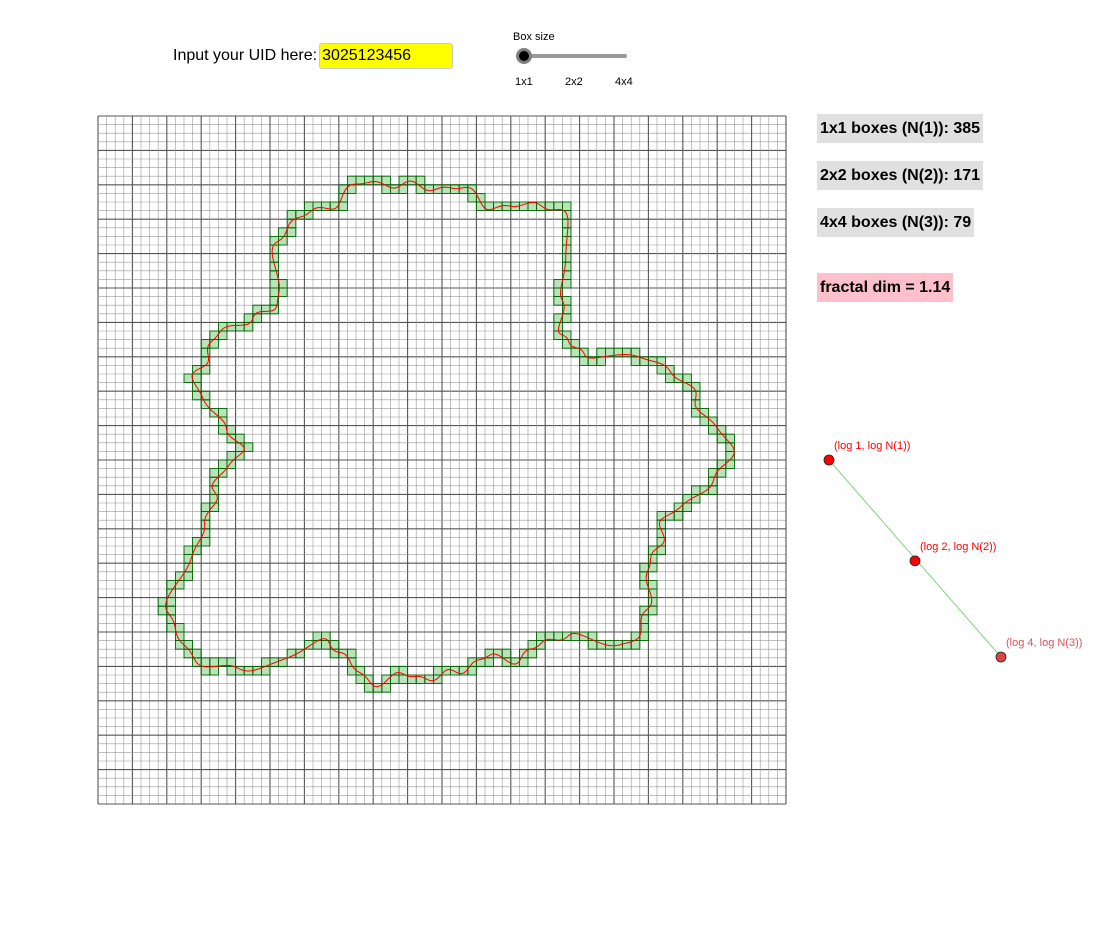  Describe the element at coordinates (872, 446) in the screenshot. I see `loglog-point-label-1: (log 1, log N(1))` at that location.